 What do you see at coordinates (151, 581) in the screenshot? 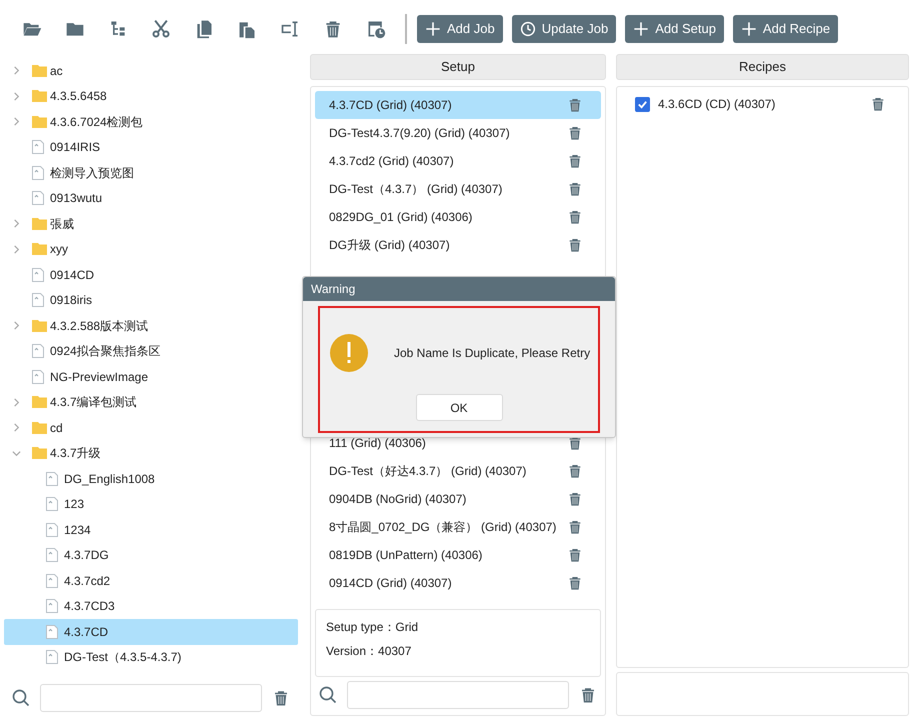
I see `tree-item: 4.3.7cd2` at bounding box center [151, 581].